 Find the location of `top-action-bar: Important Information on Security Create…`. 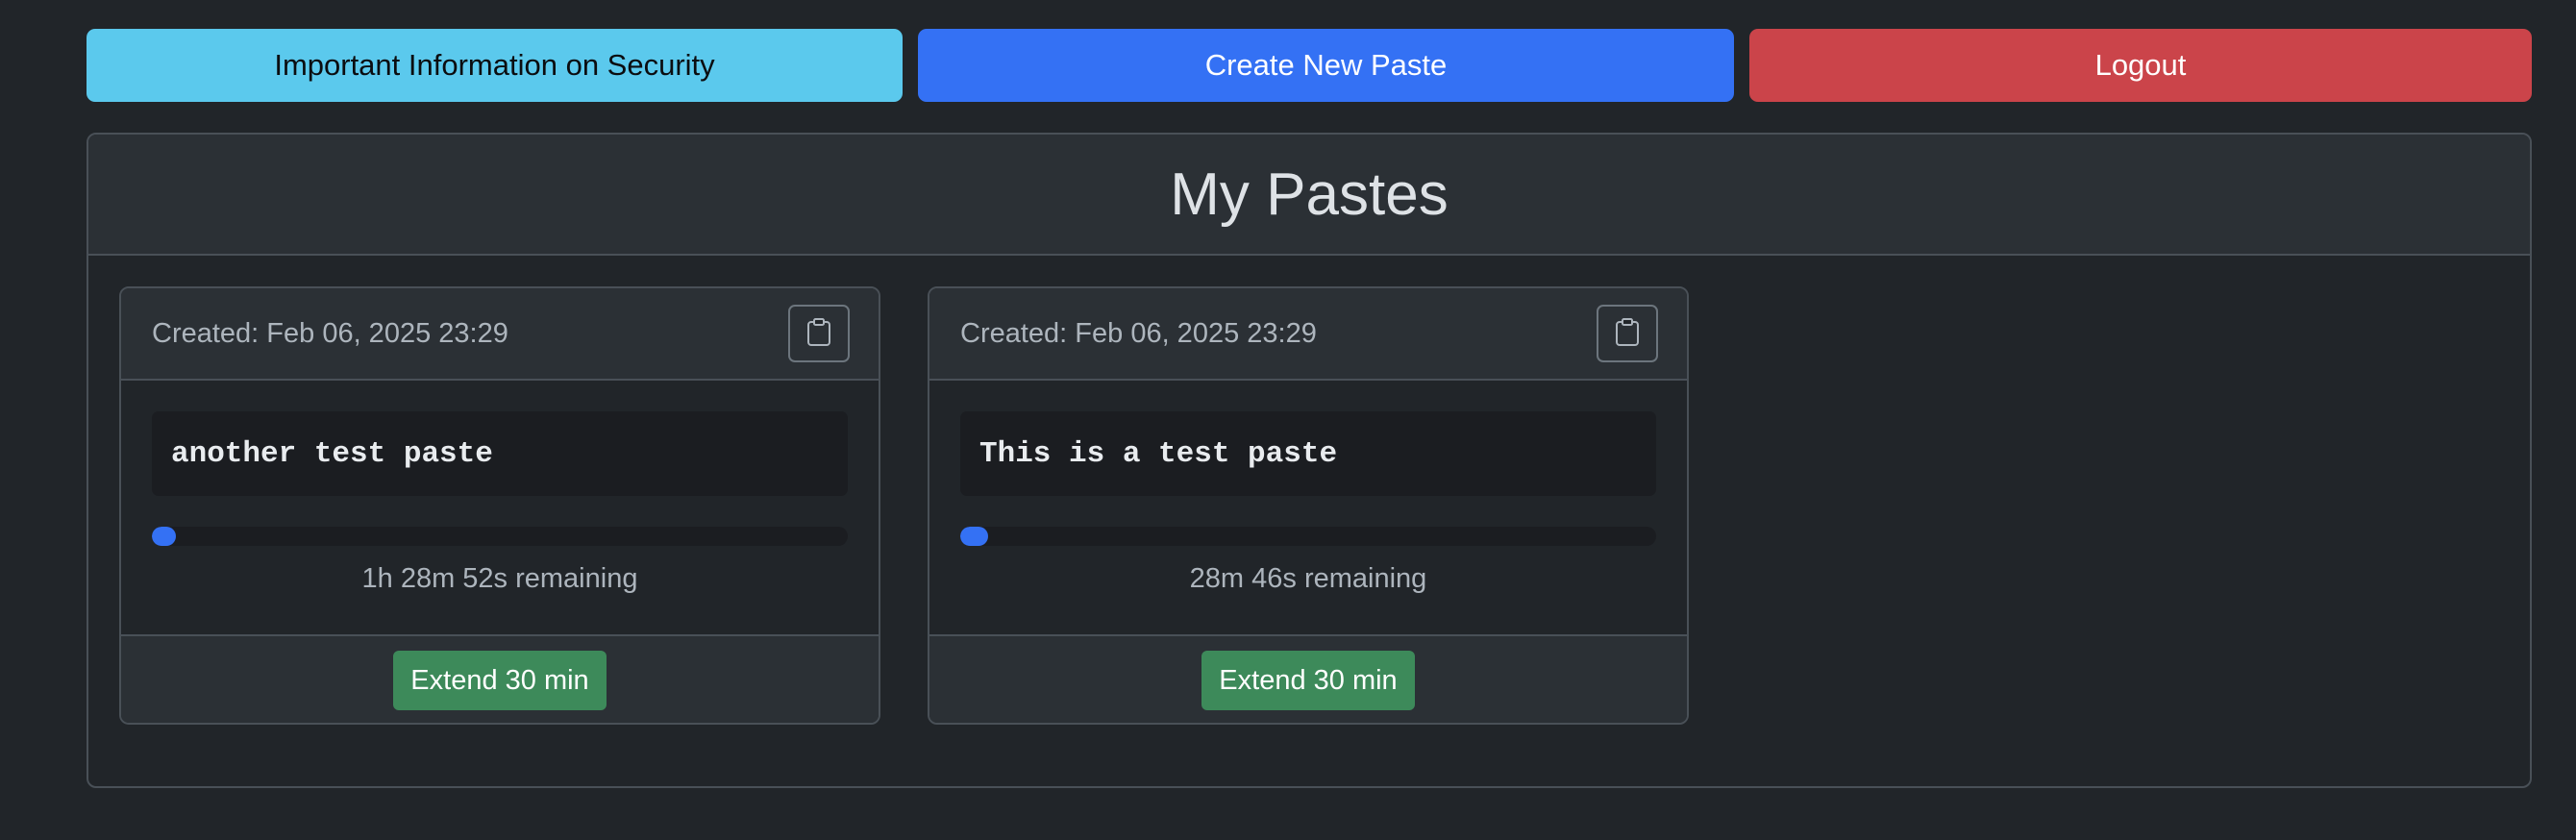

top-action-bar: Important Information on Security Create… is located at coordinates (1310, 65).